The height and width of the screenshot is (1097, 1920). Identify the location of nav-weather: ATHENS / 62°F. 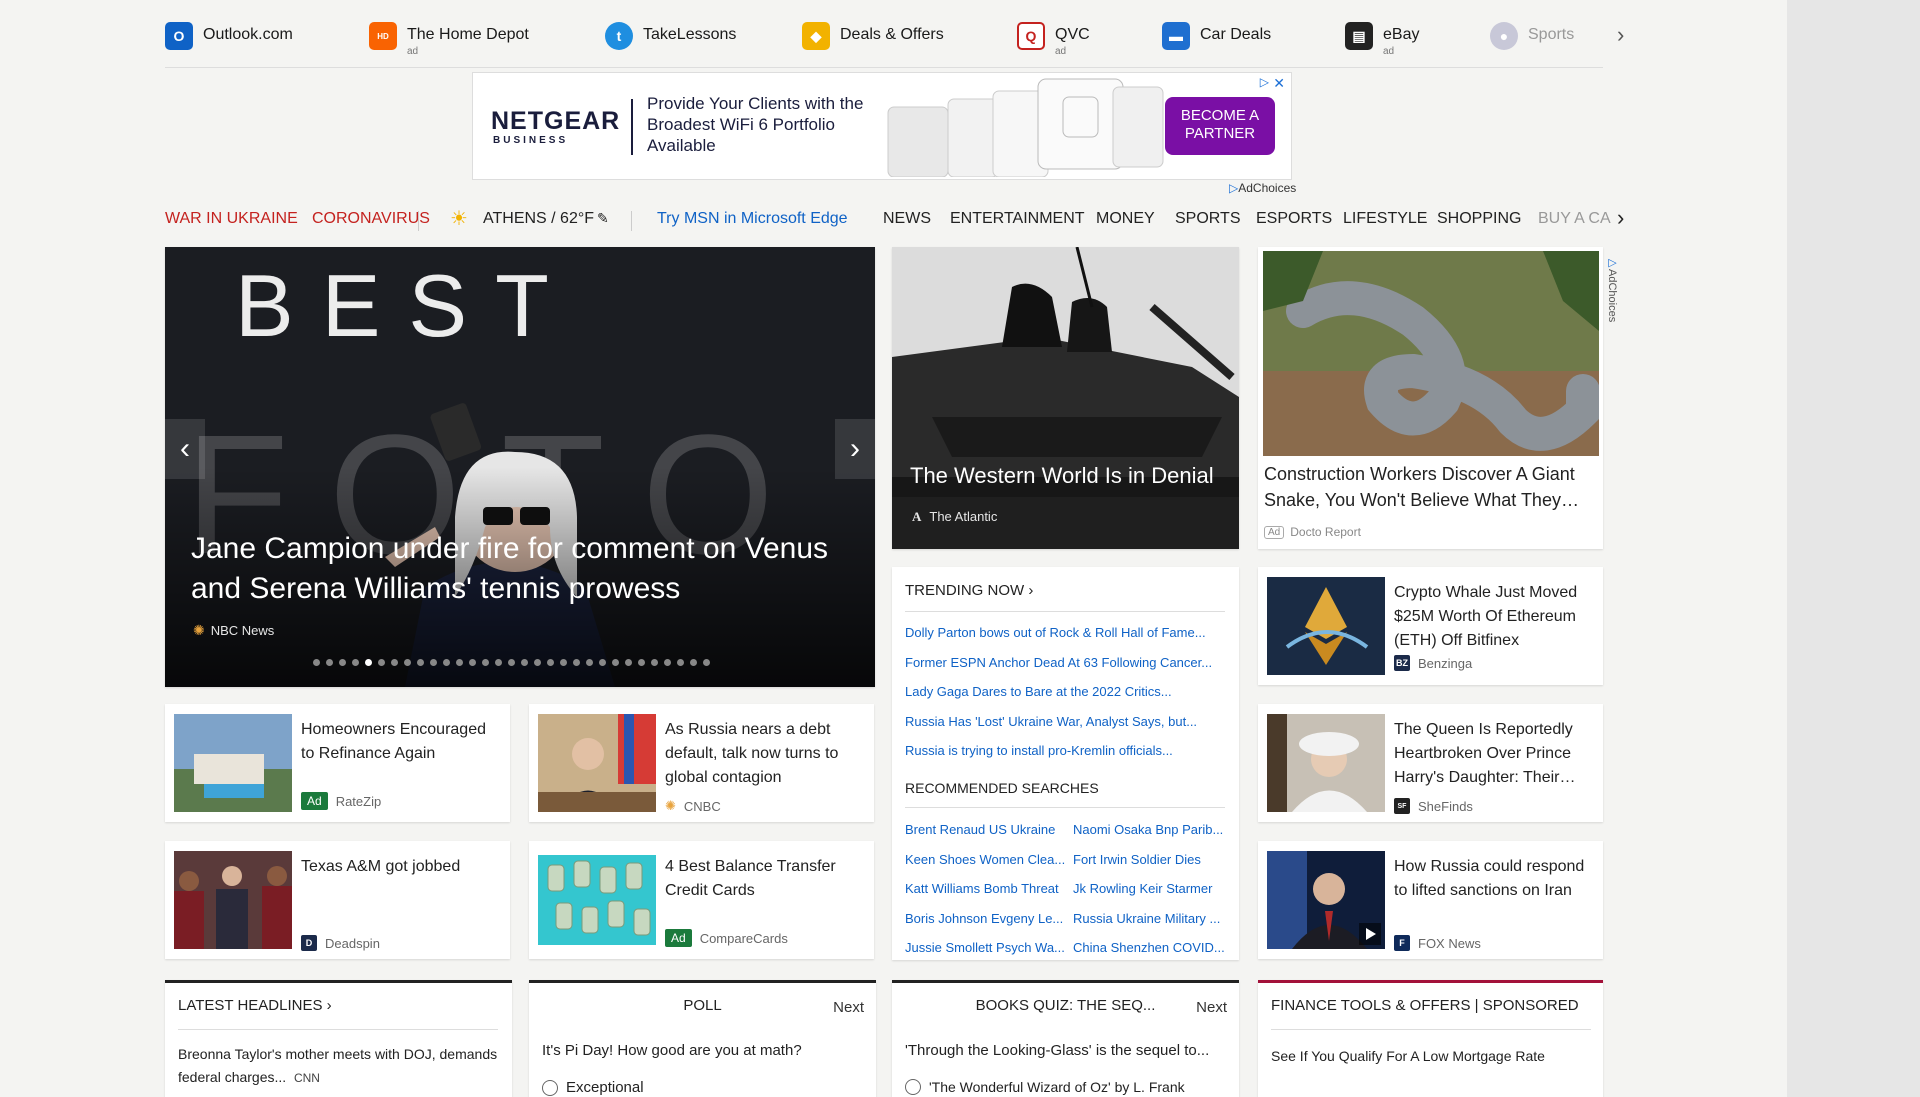
(538, 219).